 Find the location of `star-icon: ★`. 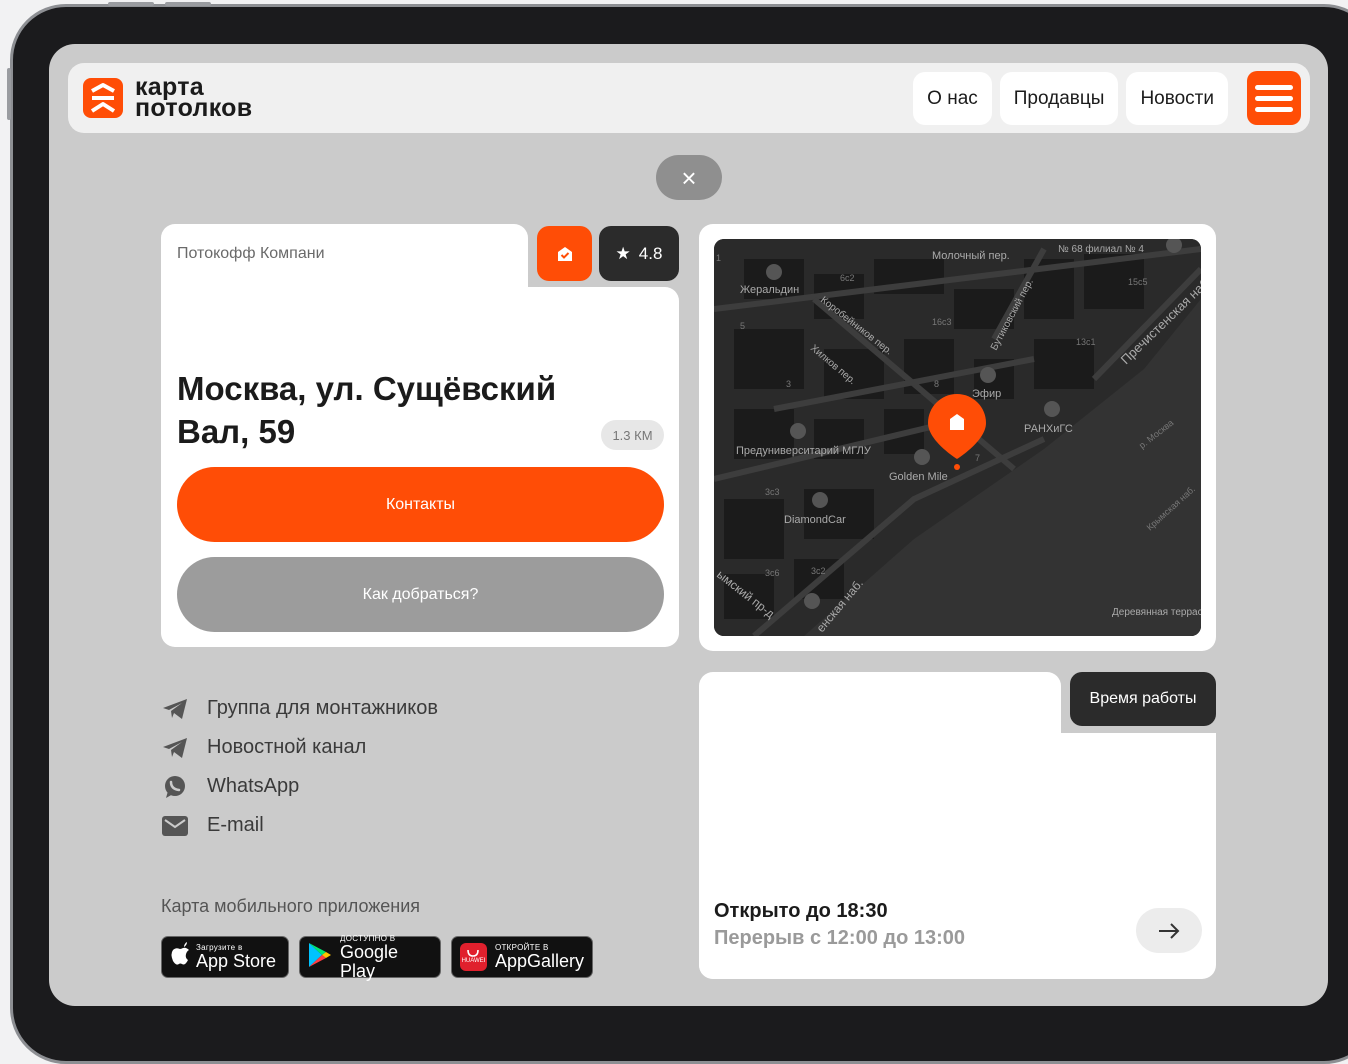

star-icon: ★ is located at coordinates (623, 253).